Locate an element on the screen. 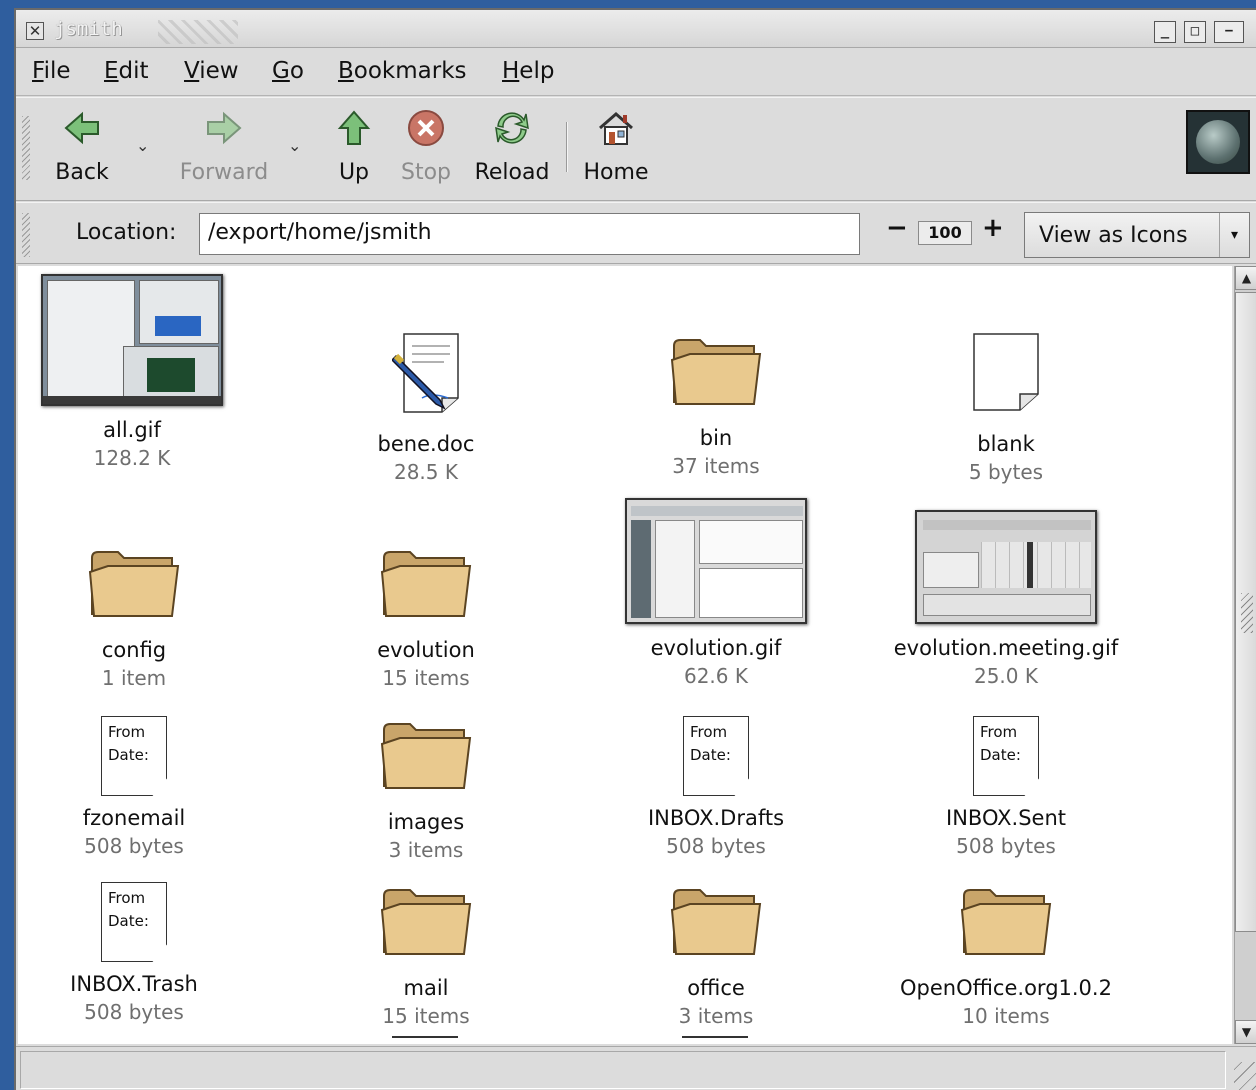  stop-button: Stop is located at coordinates (426, 145).